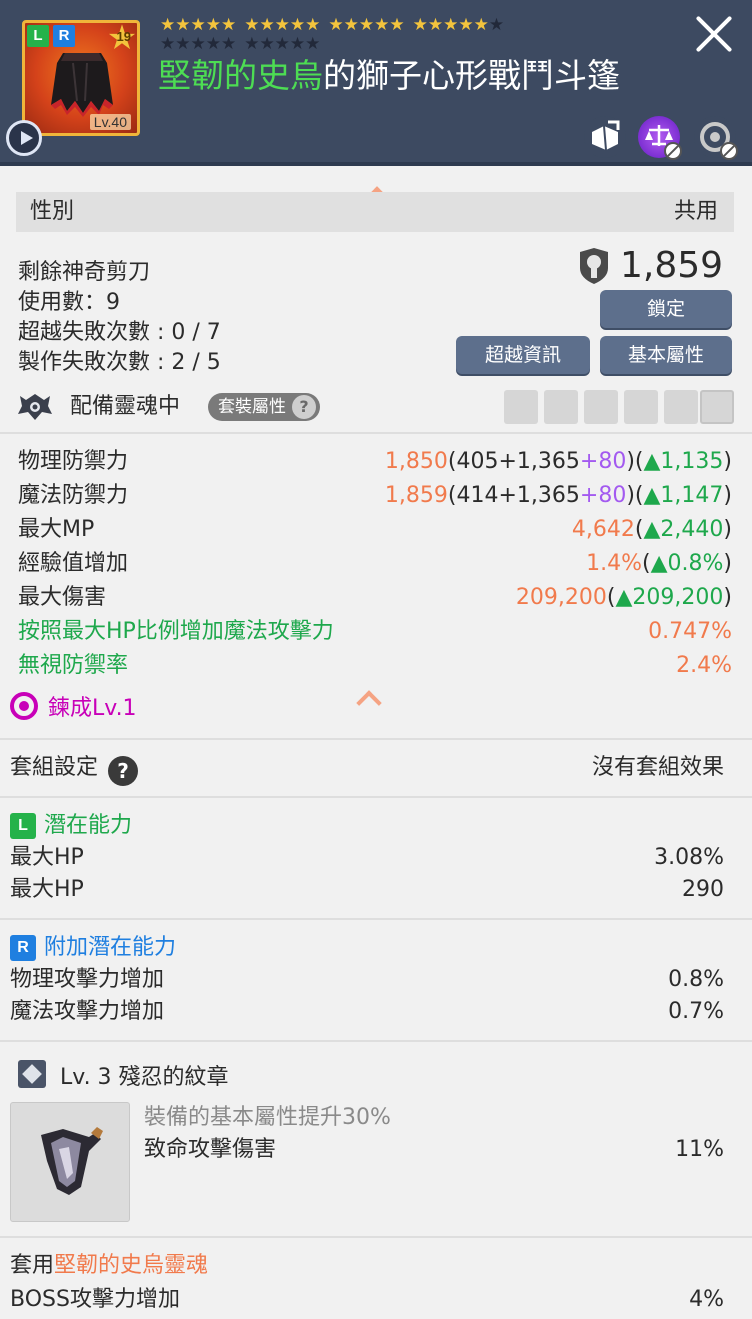 The height and width of the screenshot is (1319, 752). Describe the element at coordinates (23, 826) in the screenshot. I see `legendary-tag: L` at that location.